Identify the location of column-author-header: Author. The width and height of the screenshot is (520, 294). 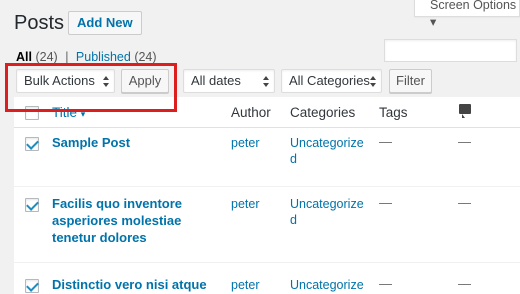
(251, 112).